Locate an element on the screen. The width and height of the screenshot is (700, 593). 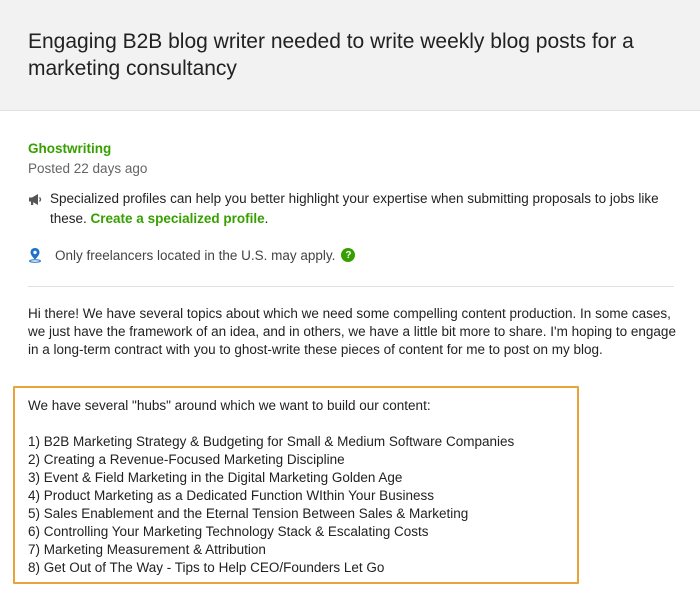
job-category-link: Ghostwriting is located at coordinates (69, 148).